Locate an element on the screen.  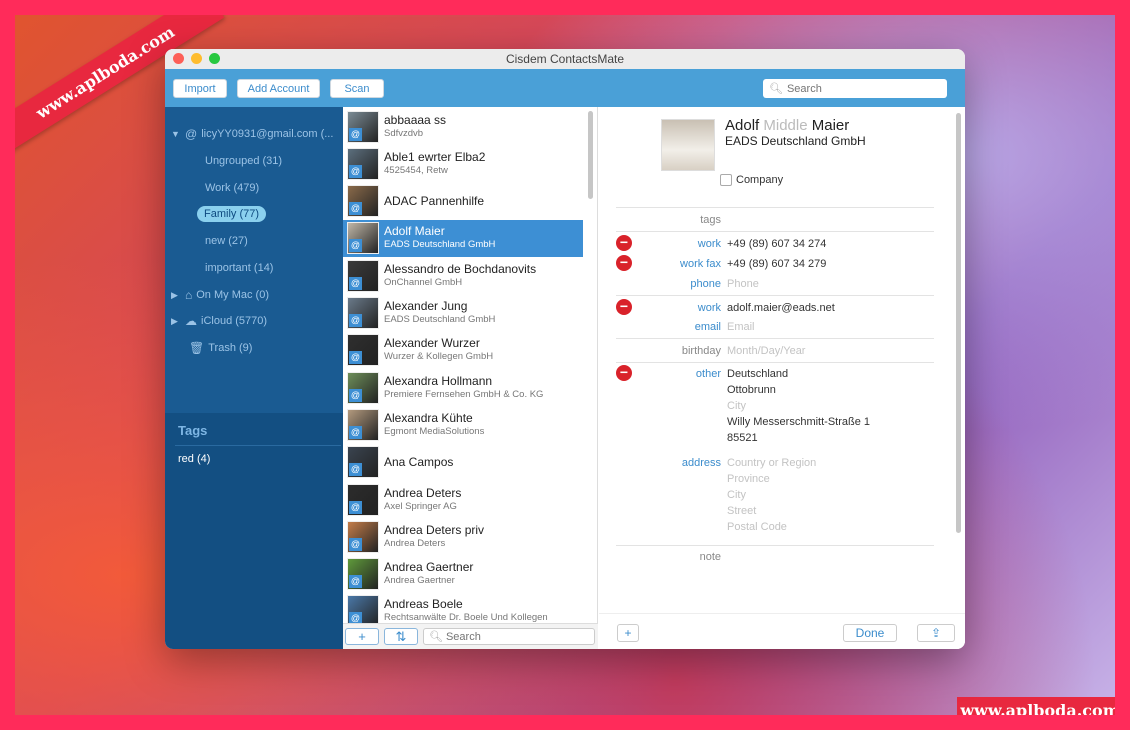
sidebar-group-important: important (14) is located at coordinates (239, 268).